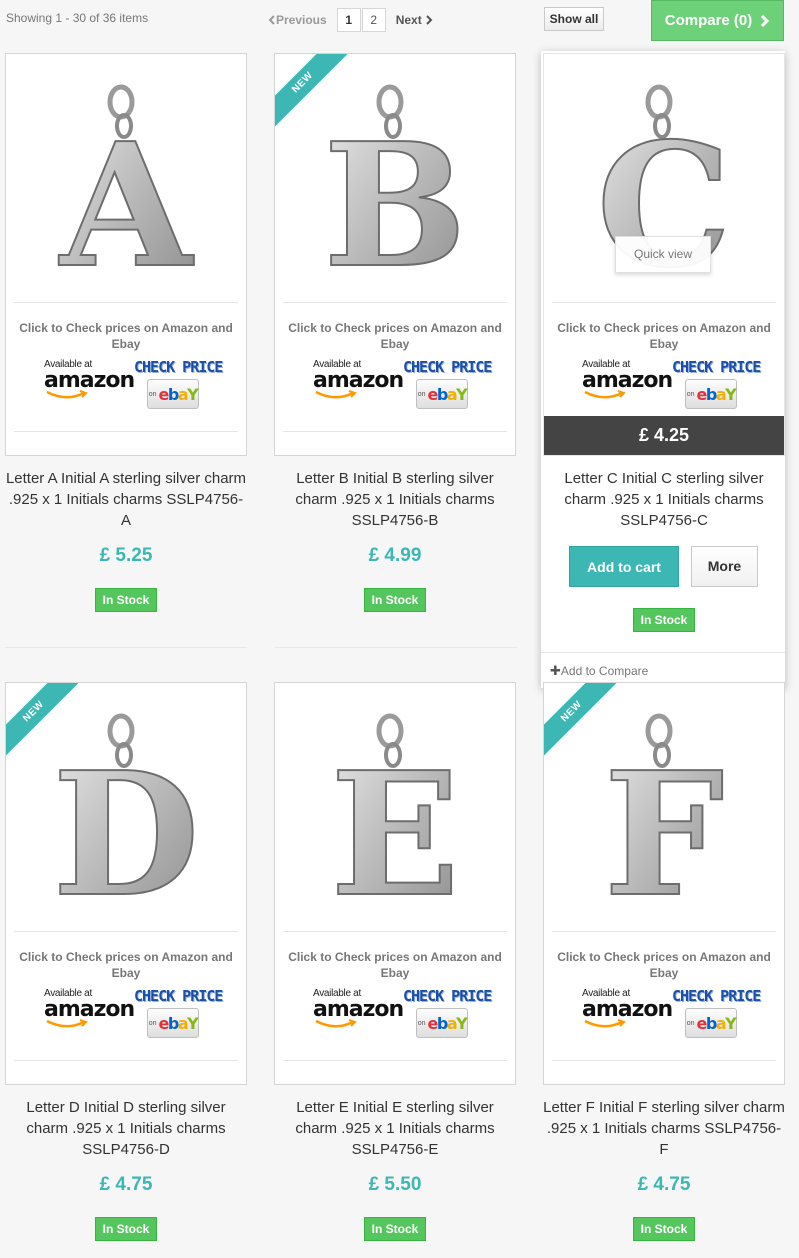 The image size is (799, 1258). I want to click on showing-count: Showing 1 - 30 of 36 items, so click(77, 18).